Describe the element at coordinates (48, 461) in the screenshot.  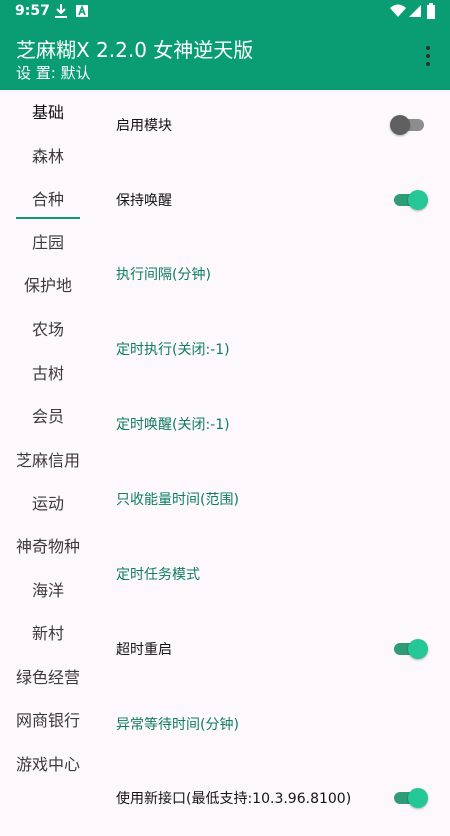
I see `tab-sesame-credit: 芝麻信用` at that location.